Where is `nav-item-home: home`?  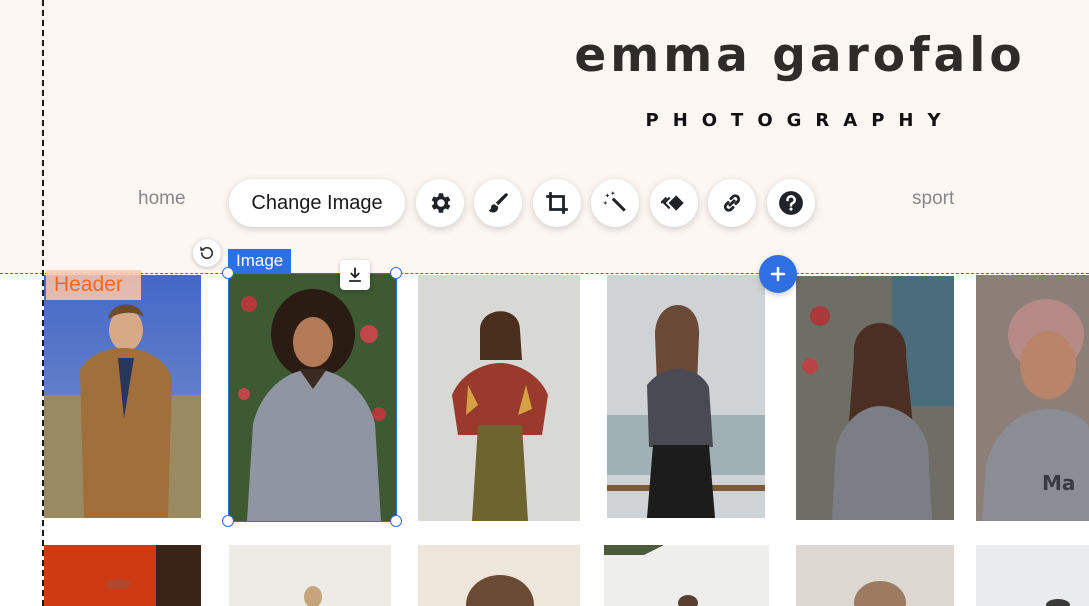
nav-item-home: home is located at coordinates (162, 199).